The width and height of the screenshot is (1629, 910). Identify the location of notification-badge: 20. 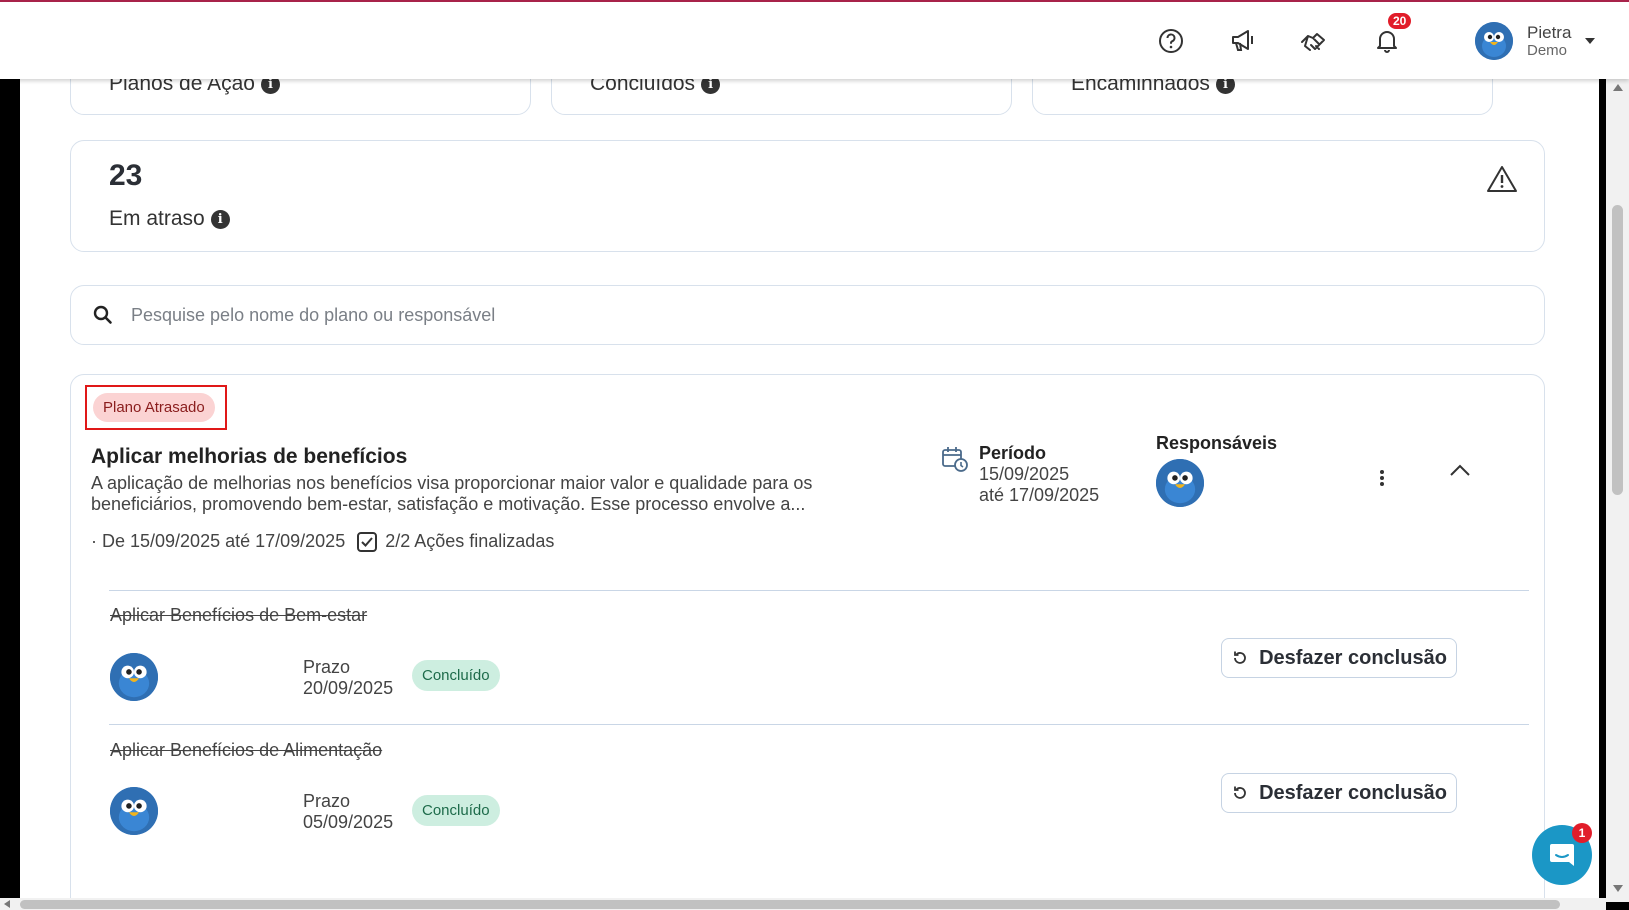
(1400, 21).